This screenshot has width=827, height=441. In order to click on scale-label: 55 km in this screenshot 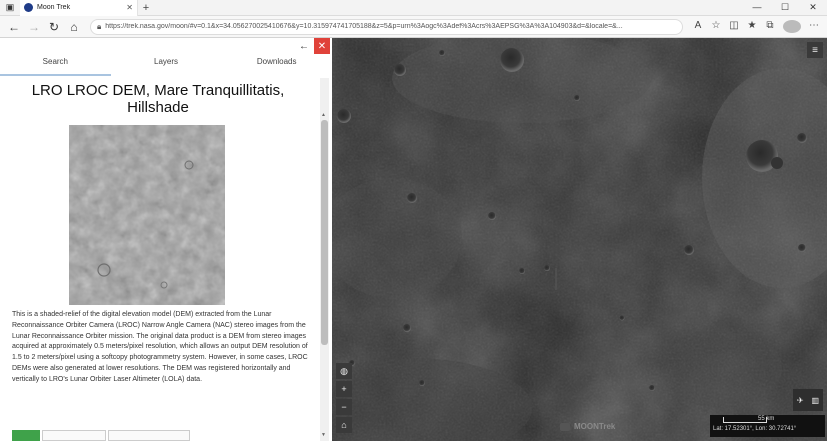, I will do `click(766, 419)`.